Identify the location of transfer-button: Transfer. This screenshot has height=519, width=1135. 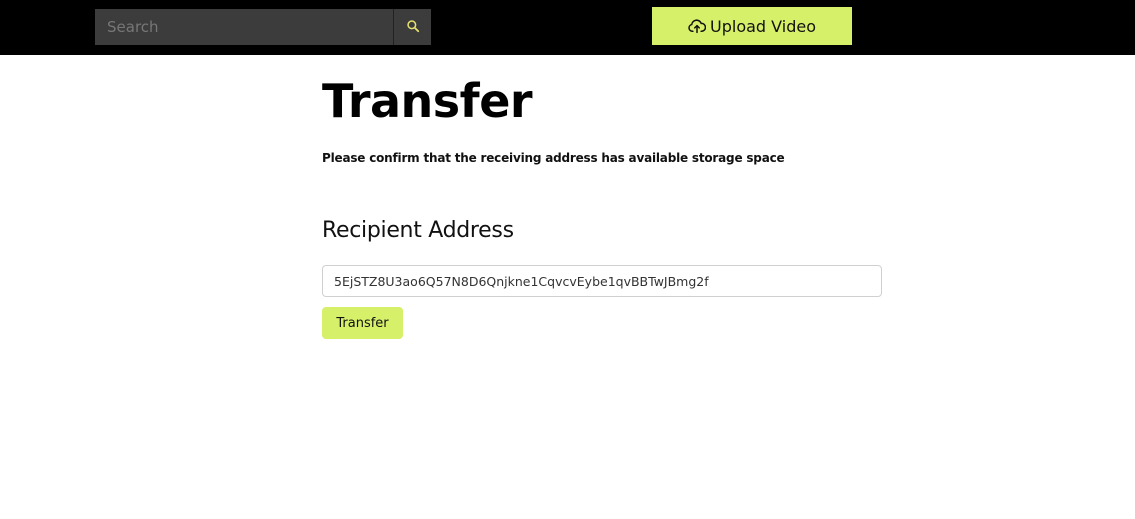
(362, 323).